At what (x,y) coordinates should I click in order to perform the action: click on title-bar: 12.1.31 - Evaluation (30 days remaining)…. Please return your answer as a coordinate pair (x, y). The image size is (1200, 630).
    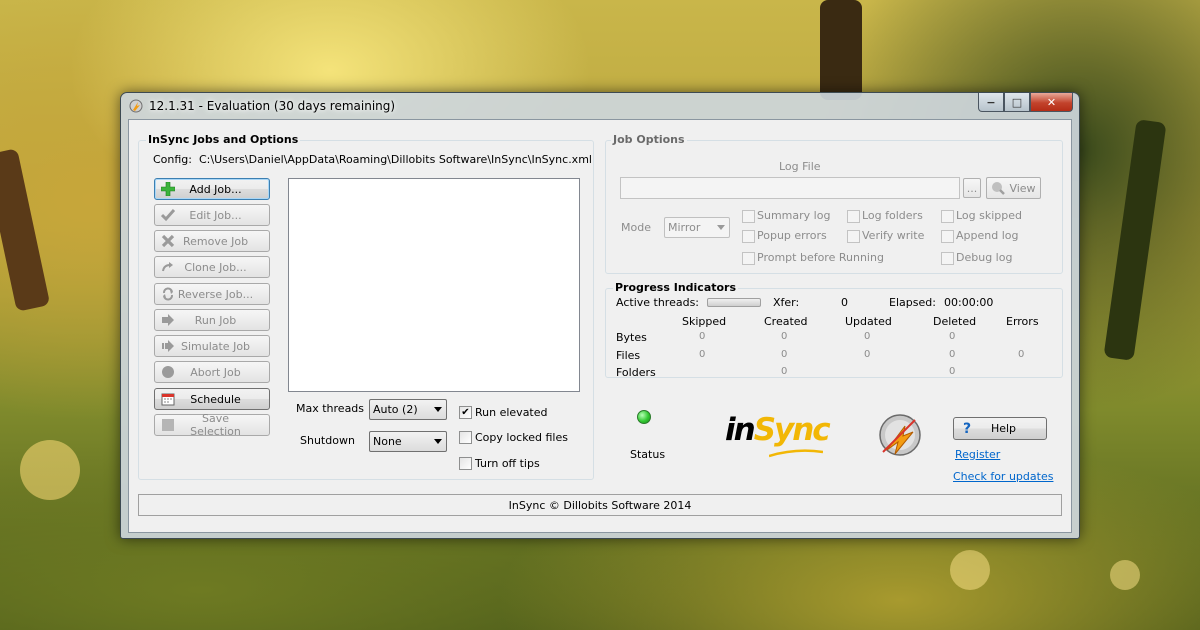
    Looking at the image, I should click on (600, 106).